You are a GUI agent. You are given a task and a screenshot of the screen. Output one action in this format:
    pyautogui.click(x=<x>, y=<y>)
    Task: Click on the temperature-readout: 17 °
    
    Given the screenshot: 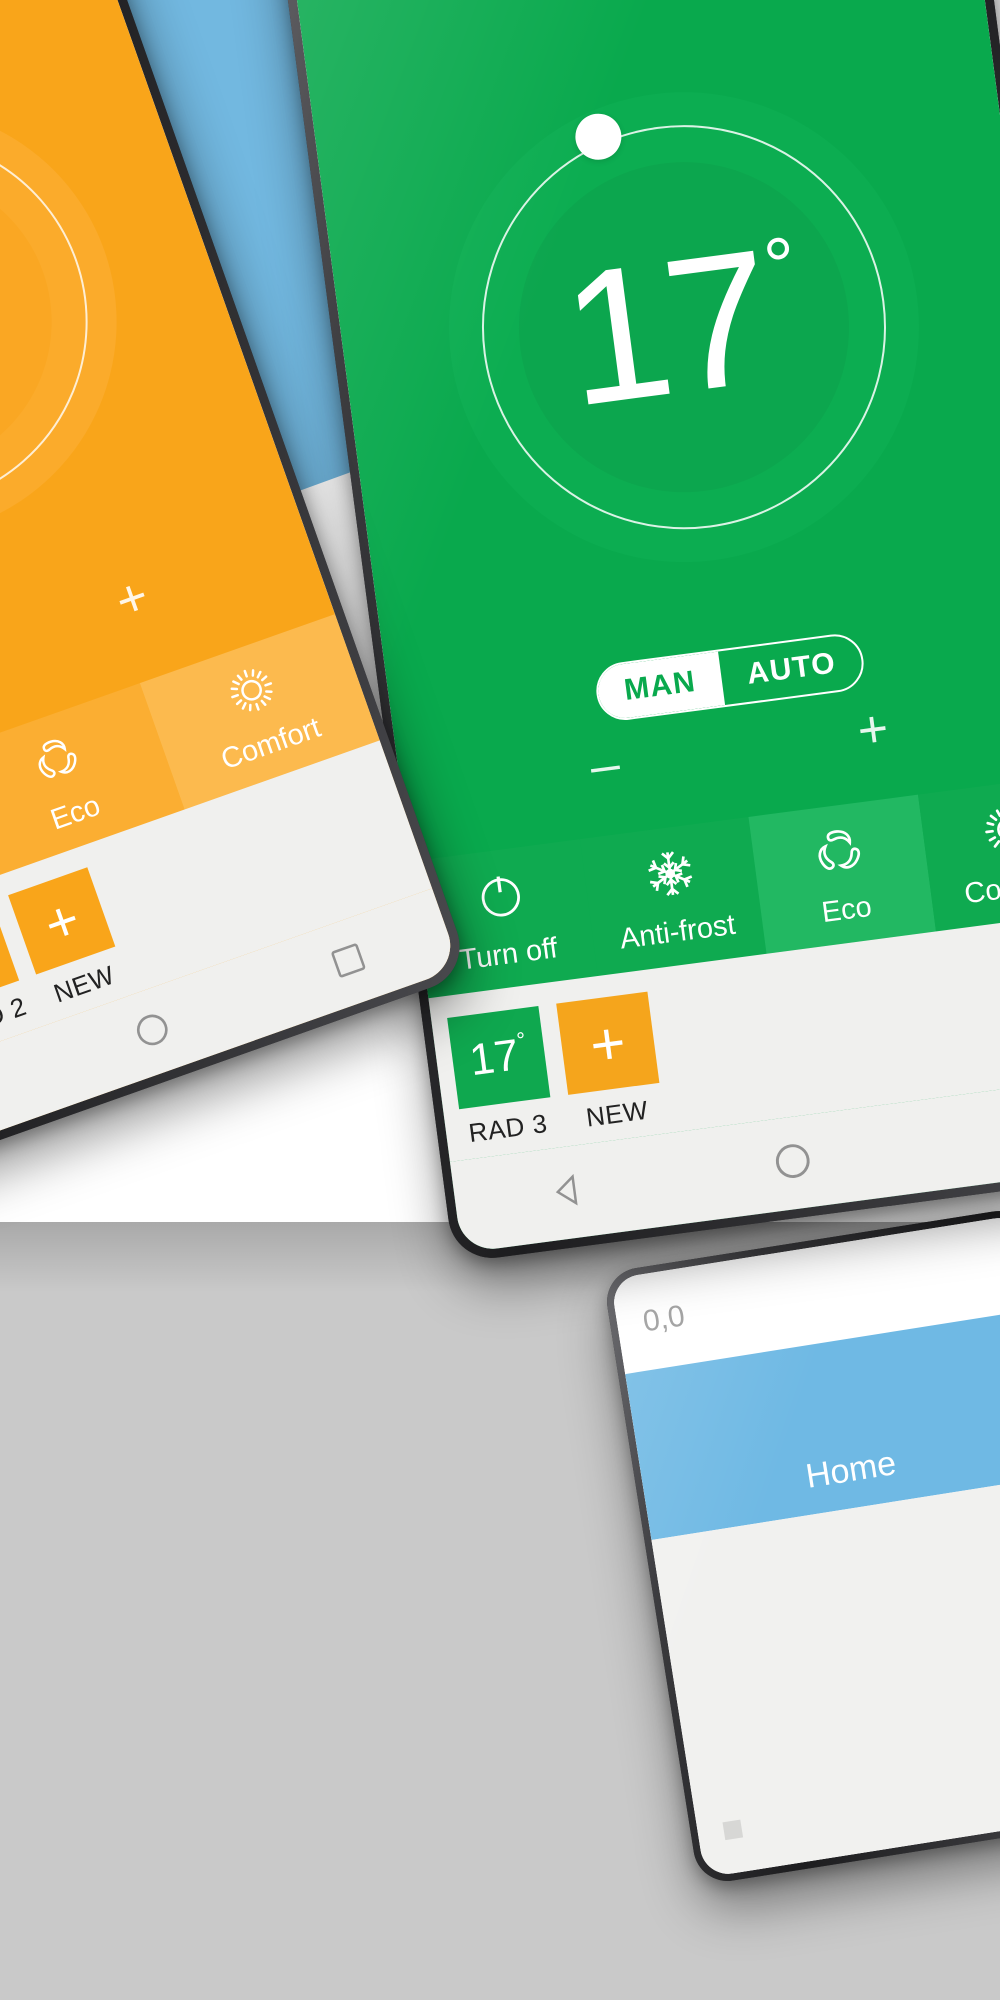 What is the action you would take?
    pyautogui.click(x=682, y=328)
    